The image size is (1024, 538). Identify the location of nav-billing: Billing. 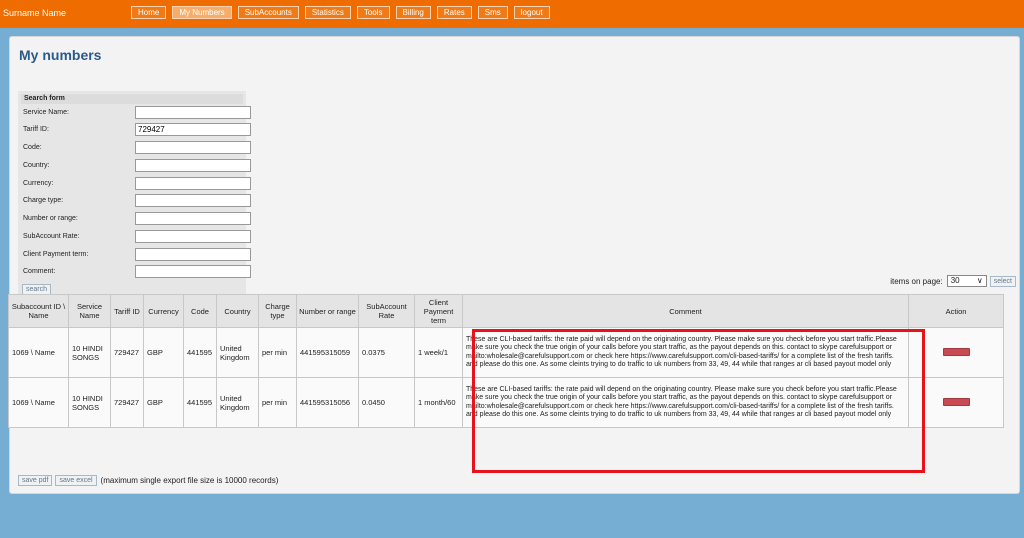
(413, 12).